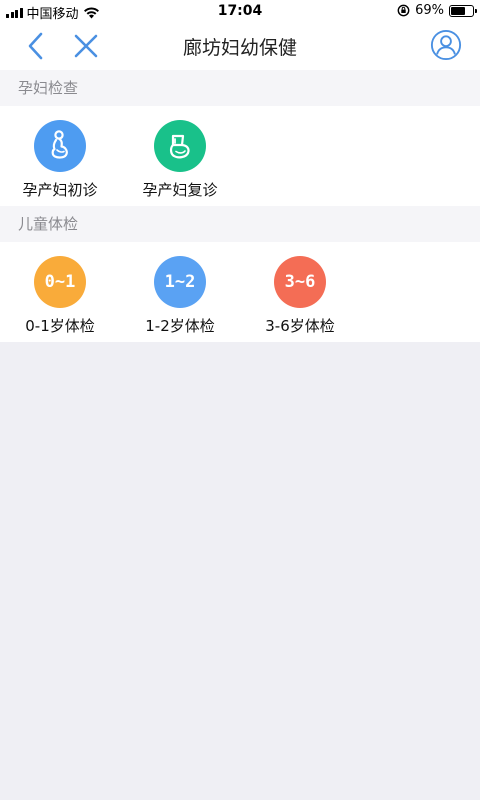 The width and height of the screenshot is (480, 800). I want to click on grid-item-label: 3-6岁体检, so click(300, 326).